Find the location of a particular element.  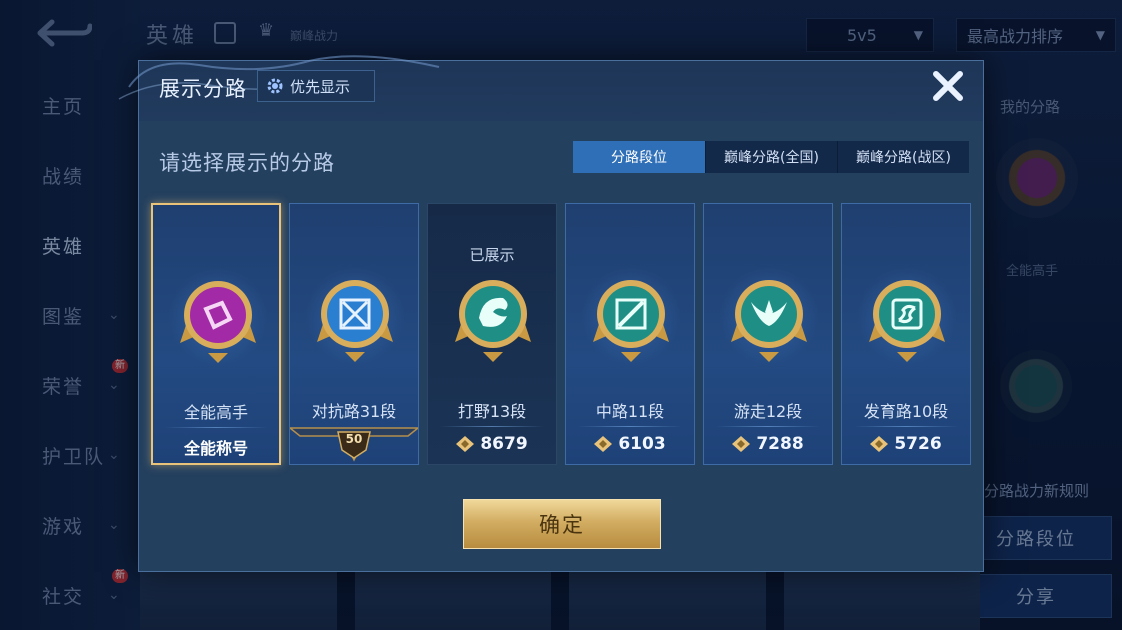

route-title-label: 全能称号 is located at coordinates (215, 448).